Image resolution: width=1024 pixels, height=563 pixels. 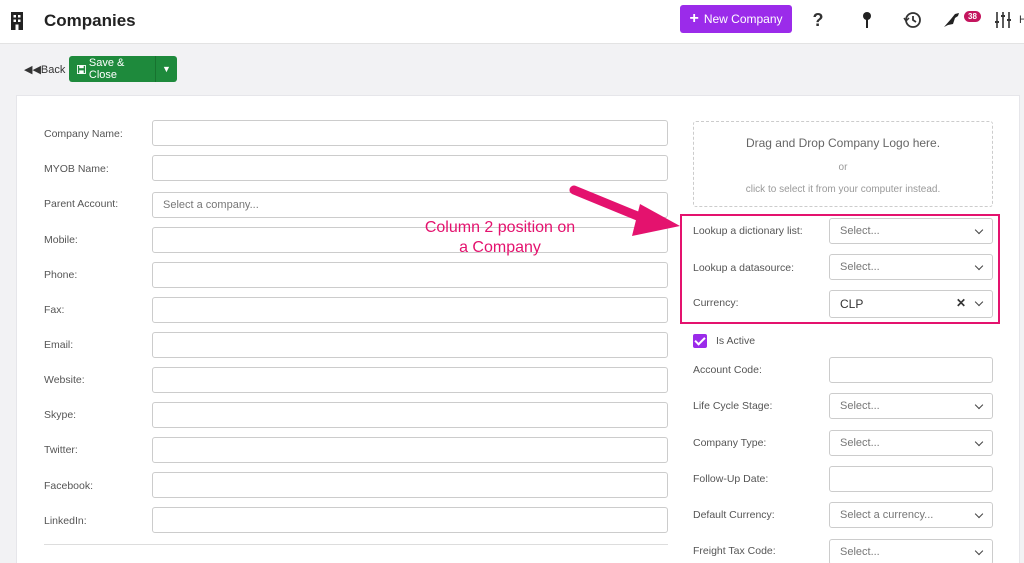 I want to click on annotation-arrow, so click(x=624, y=210).